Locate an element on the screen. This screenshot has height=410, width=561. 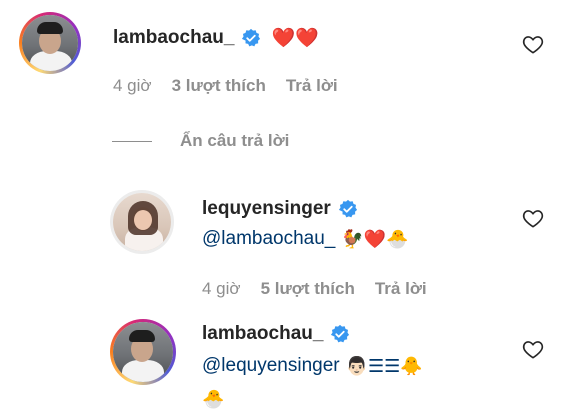
hide-replies-label: Ẩn câu trả lời is located at coordinates (235, 140).